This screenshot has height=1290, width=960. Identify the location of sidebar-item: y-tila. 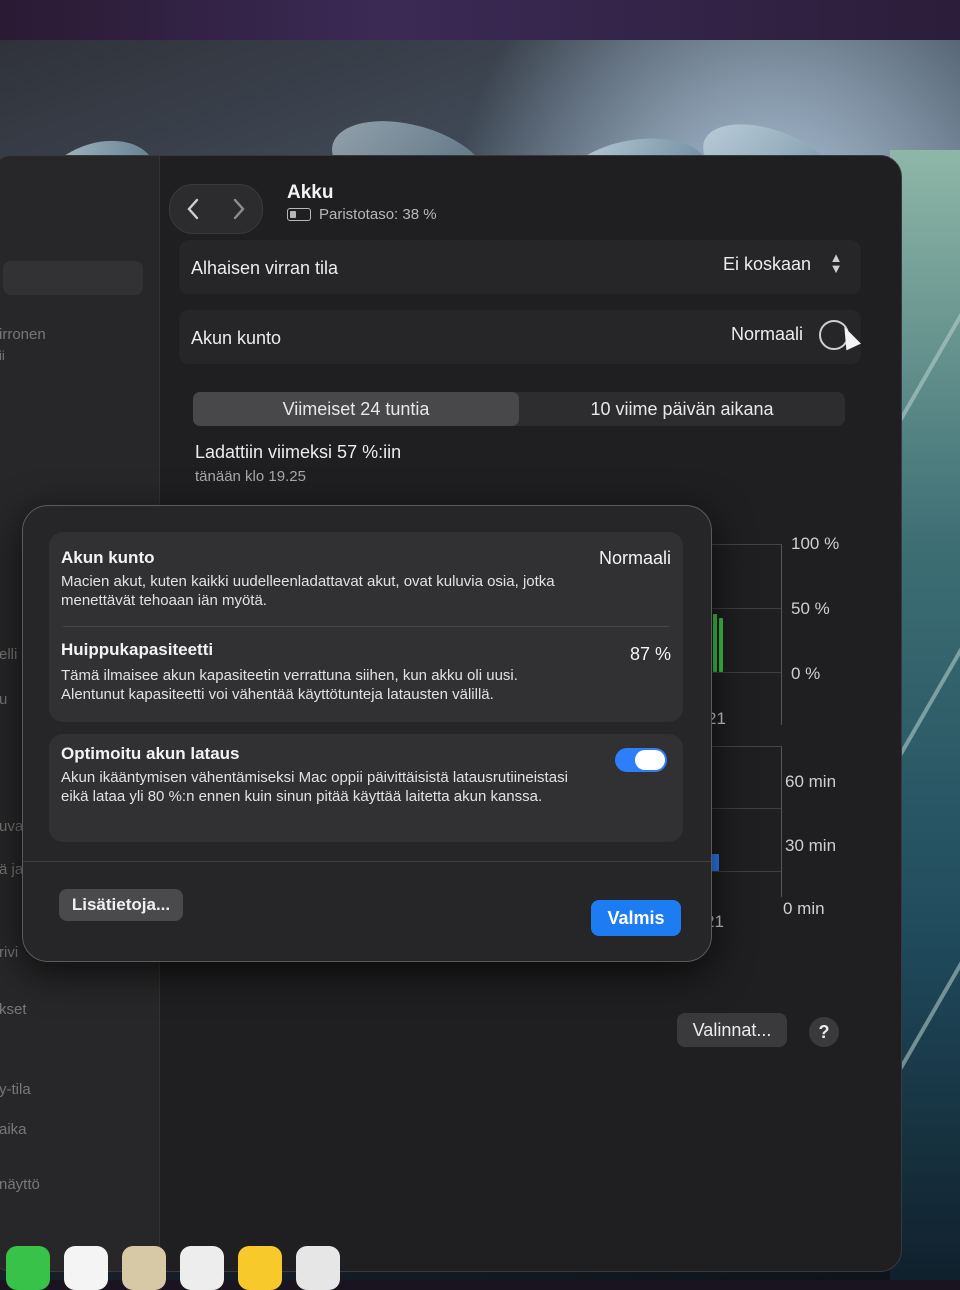
(15, 1089).